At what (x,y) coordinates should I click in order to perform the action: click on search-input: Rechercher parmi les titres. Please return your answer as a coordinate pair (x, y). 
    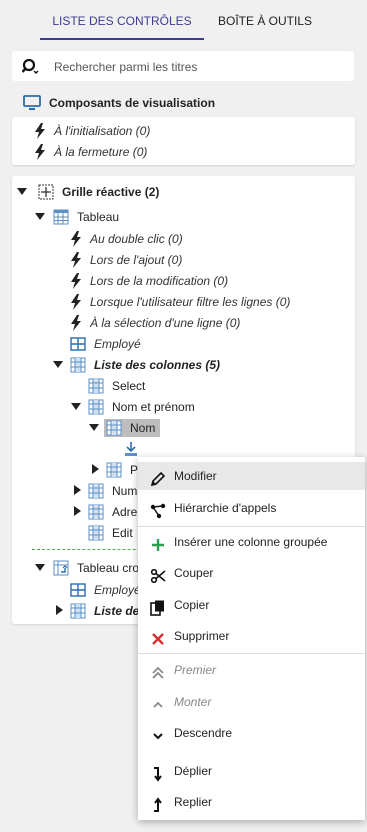
    Looking at the image, I should click on (125, 67).